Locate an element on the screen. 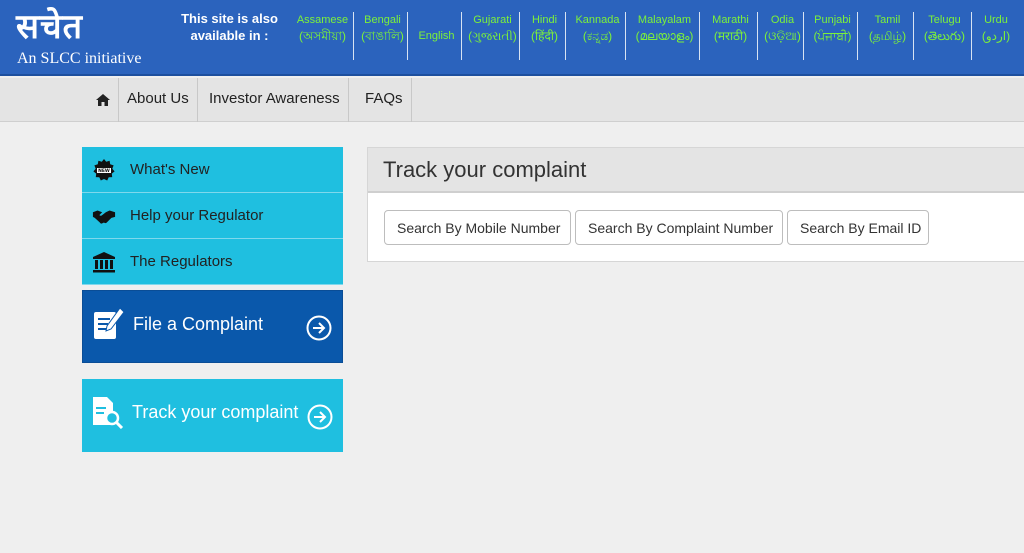  sidebar-item-the-regulators: The Regulators is located at coordinates (212, 262).